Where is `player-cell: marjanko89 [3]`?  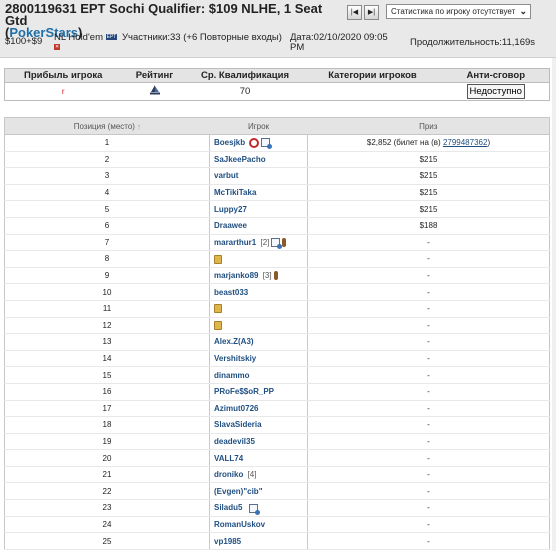 player-cell: marjanko89 [3] is located at coordinates (258, 276).